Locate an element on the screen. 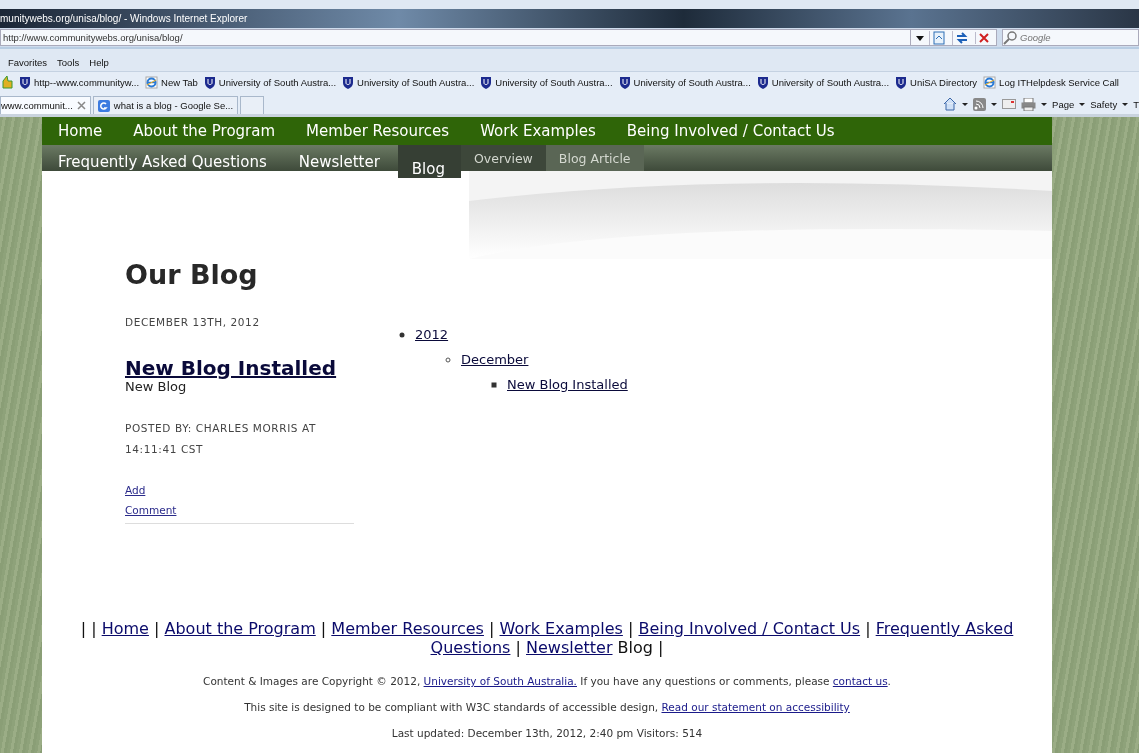  favorite-link: Log ITHelpdesk Service Call is located at coordinates (1051, 82).